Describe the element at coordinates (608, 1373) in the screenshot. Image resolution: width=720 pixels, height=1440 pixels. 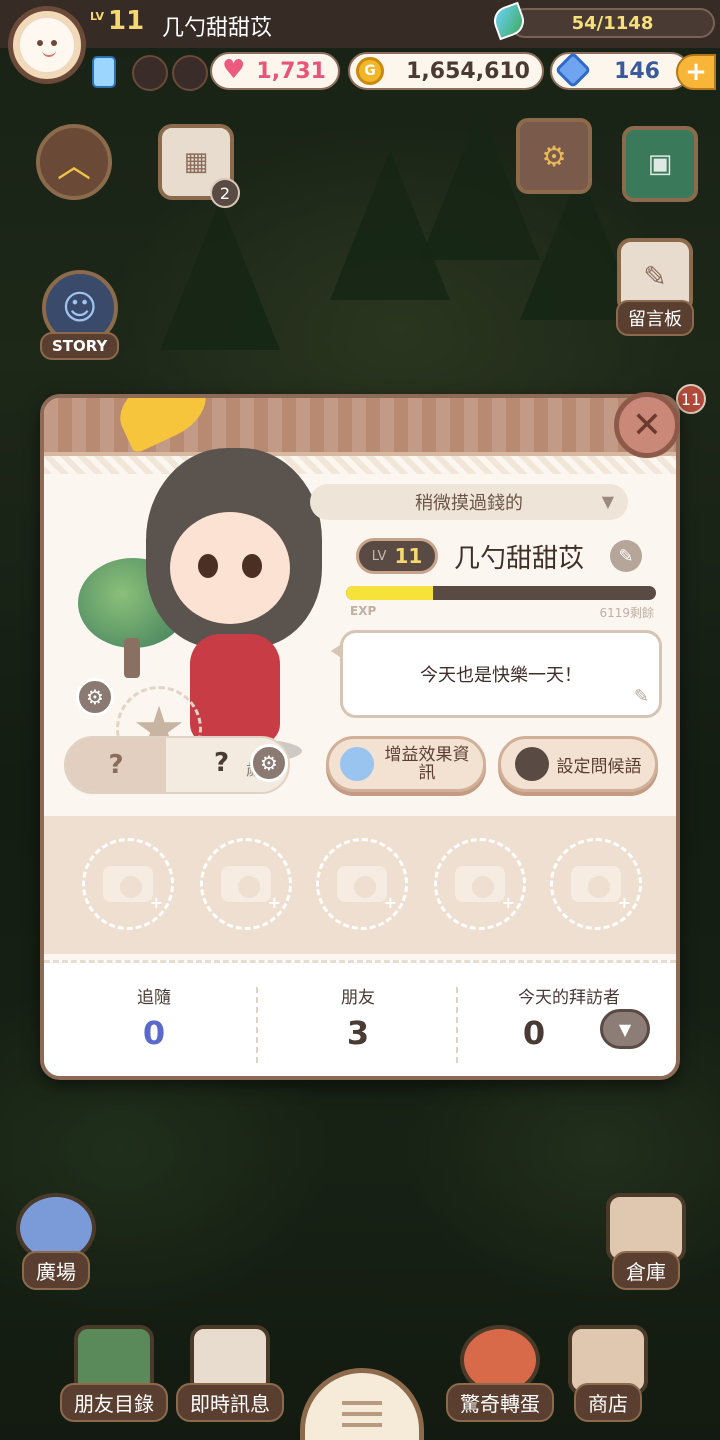
I see `shop-button: 商店` at that location.